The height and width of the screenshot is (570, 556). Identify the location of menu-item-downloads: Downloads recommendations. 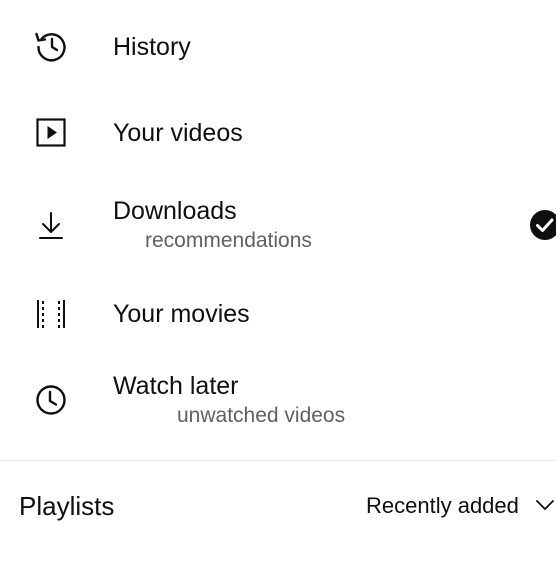
(278, 226).